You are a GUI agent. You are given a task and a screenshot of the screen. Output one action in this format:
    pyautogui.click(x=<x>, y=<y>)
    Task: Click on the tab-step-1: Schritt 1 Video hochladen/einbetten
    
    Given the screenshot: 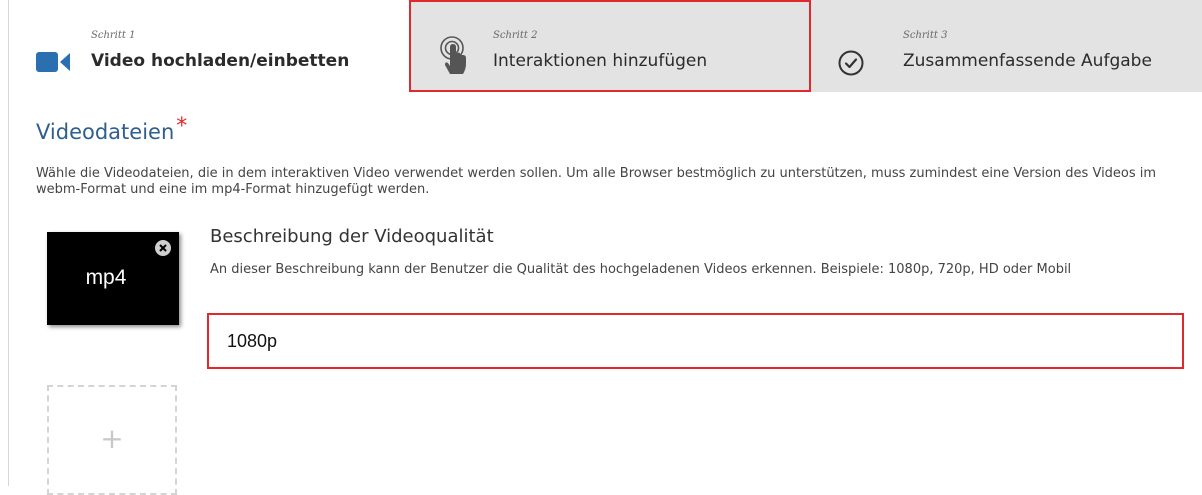 What is the action you would take?
    pyautogui.click(x=209, y=46)
    